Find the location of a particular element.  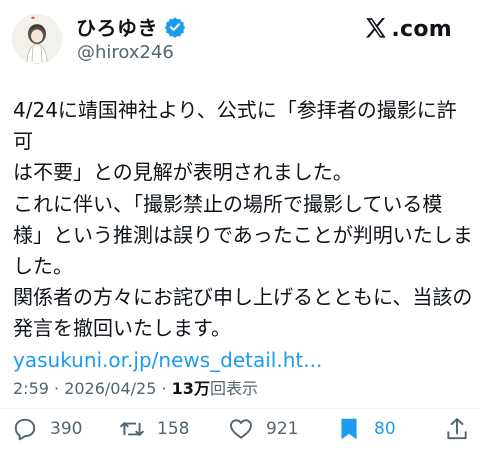

share-icon is located at coordinates (457, 429).